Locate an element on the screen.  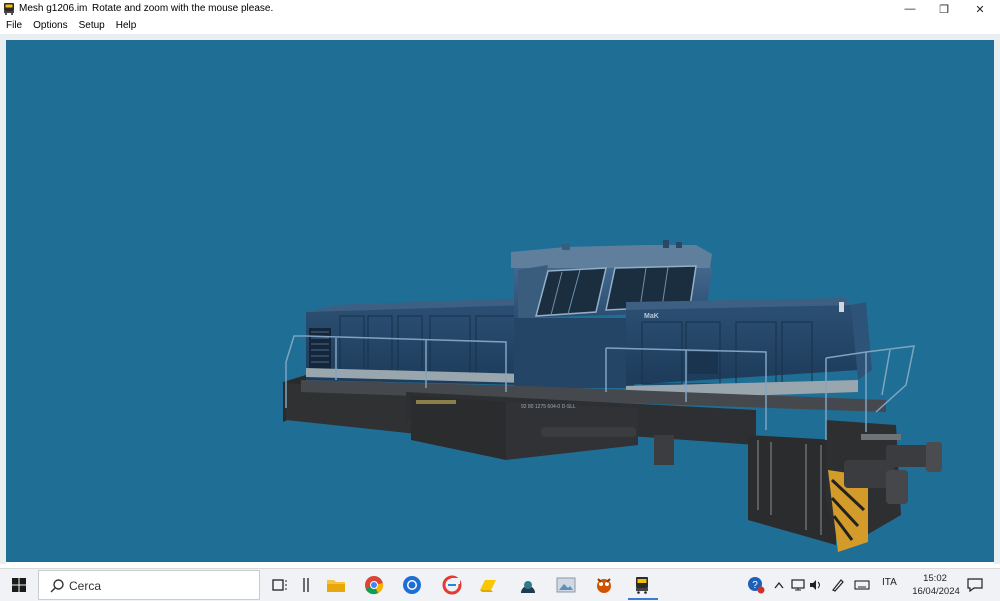
restore-button: ❐ is located at coordinates (944, 9).